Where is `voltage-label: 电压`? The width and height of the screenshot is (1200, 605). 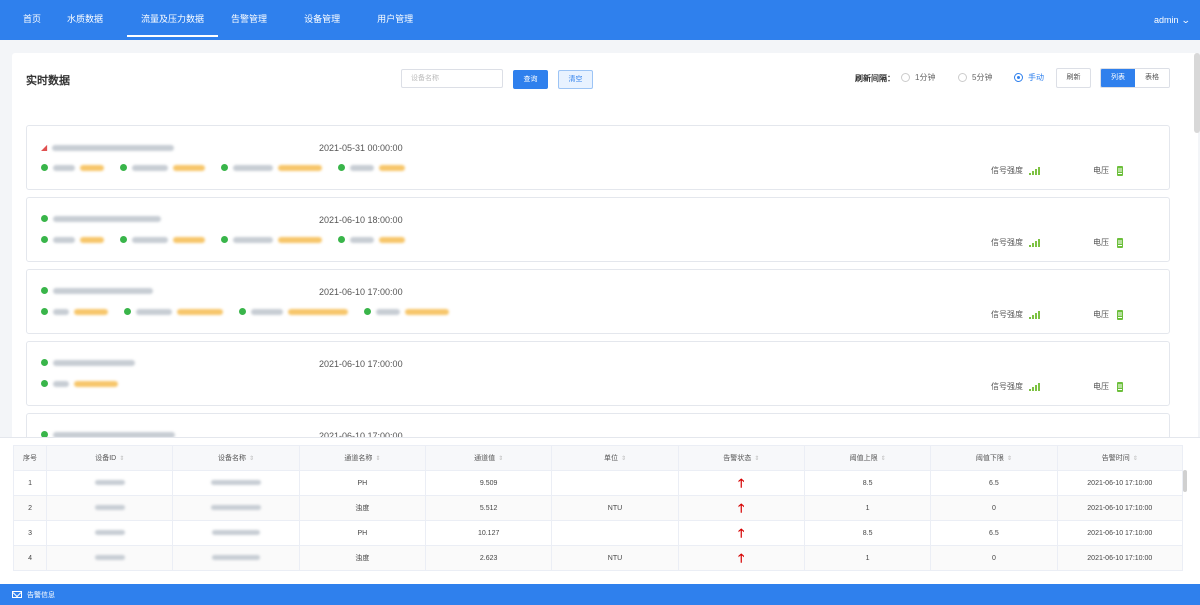
voltage-label: 电压 is located at coordinates (1101, 170).